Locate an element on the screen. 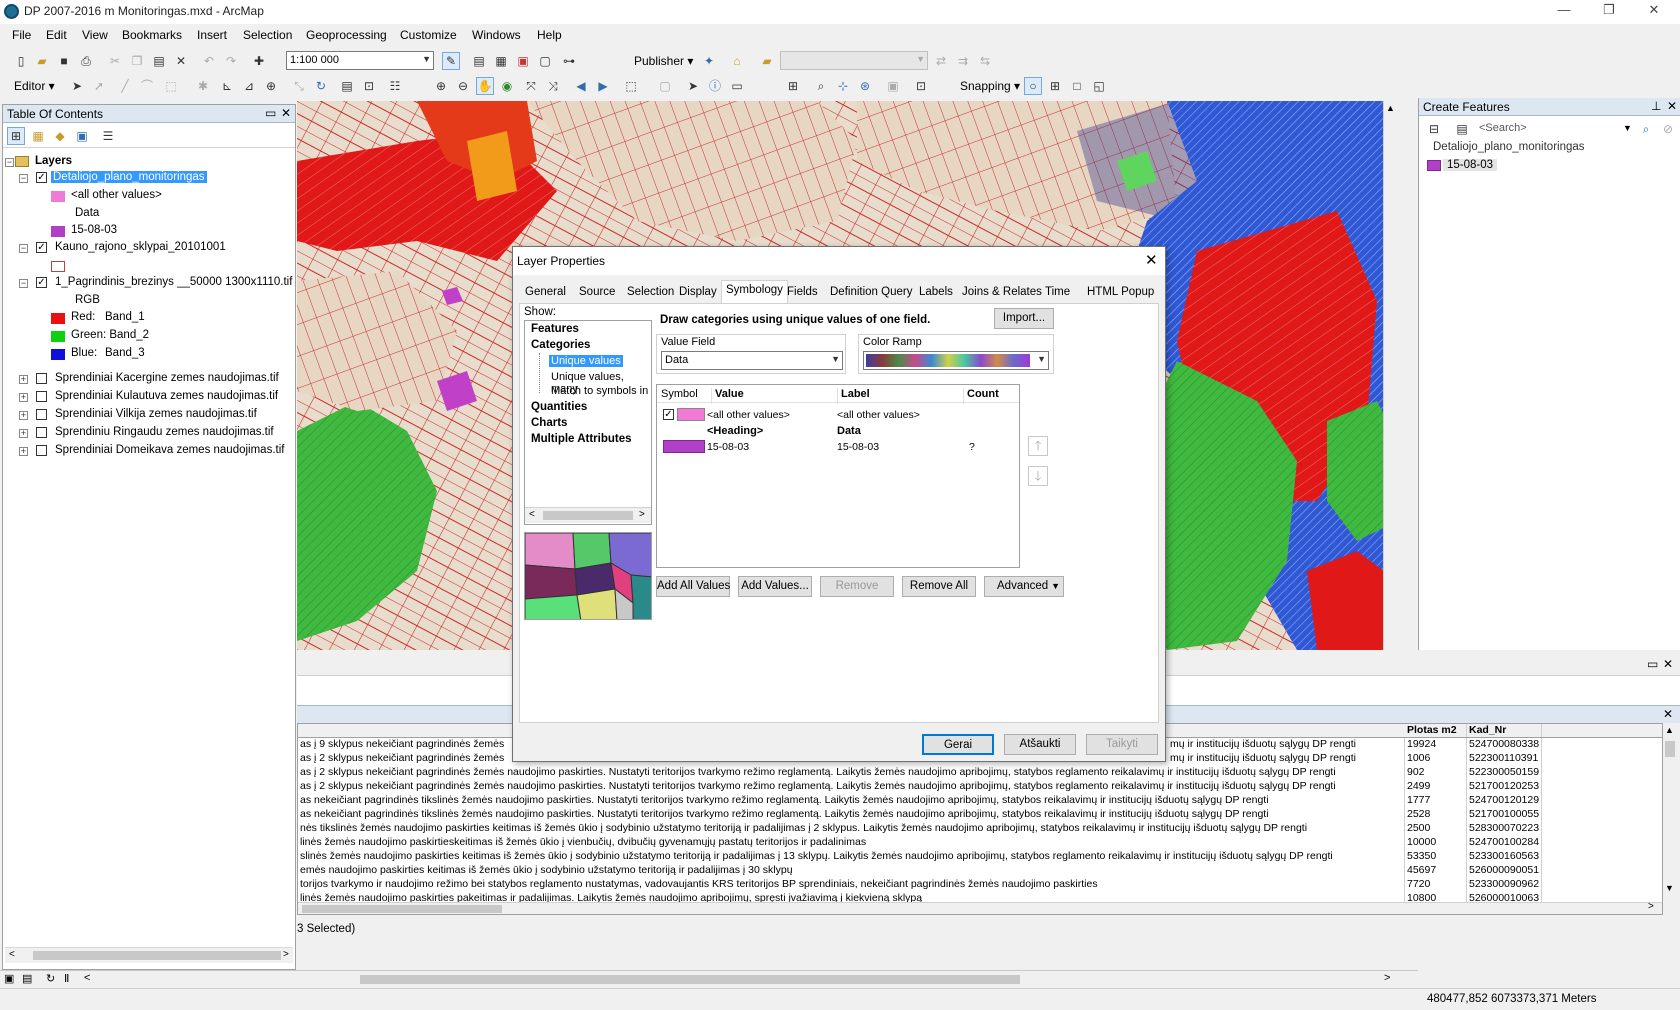 This screenshot has width=1680, height=1010. find-icon: ⌕ is located at coordinates (821, 86).